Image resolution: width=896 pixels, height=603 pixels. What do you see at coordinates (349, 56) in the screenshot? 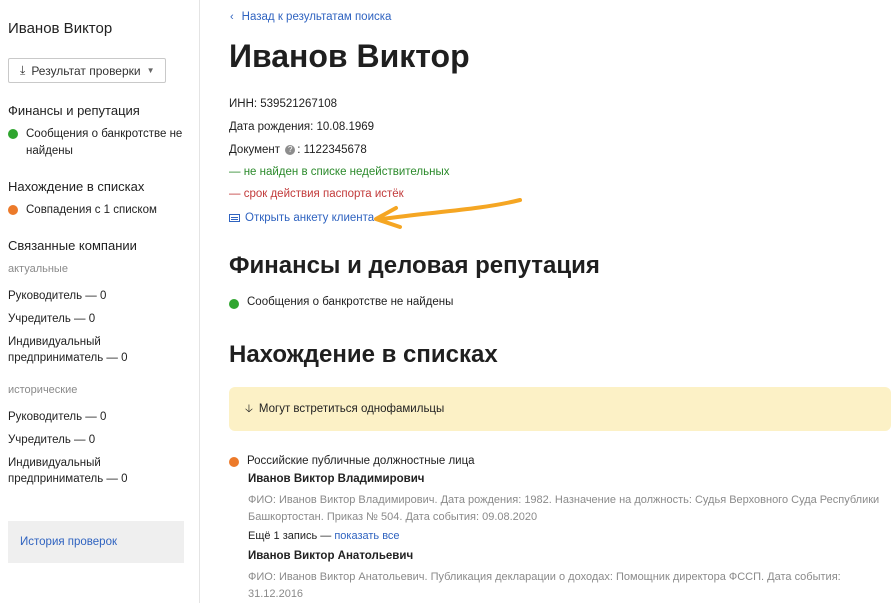
I see `page-title: Иванов Виктор` at bounding box center [349, 56].